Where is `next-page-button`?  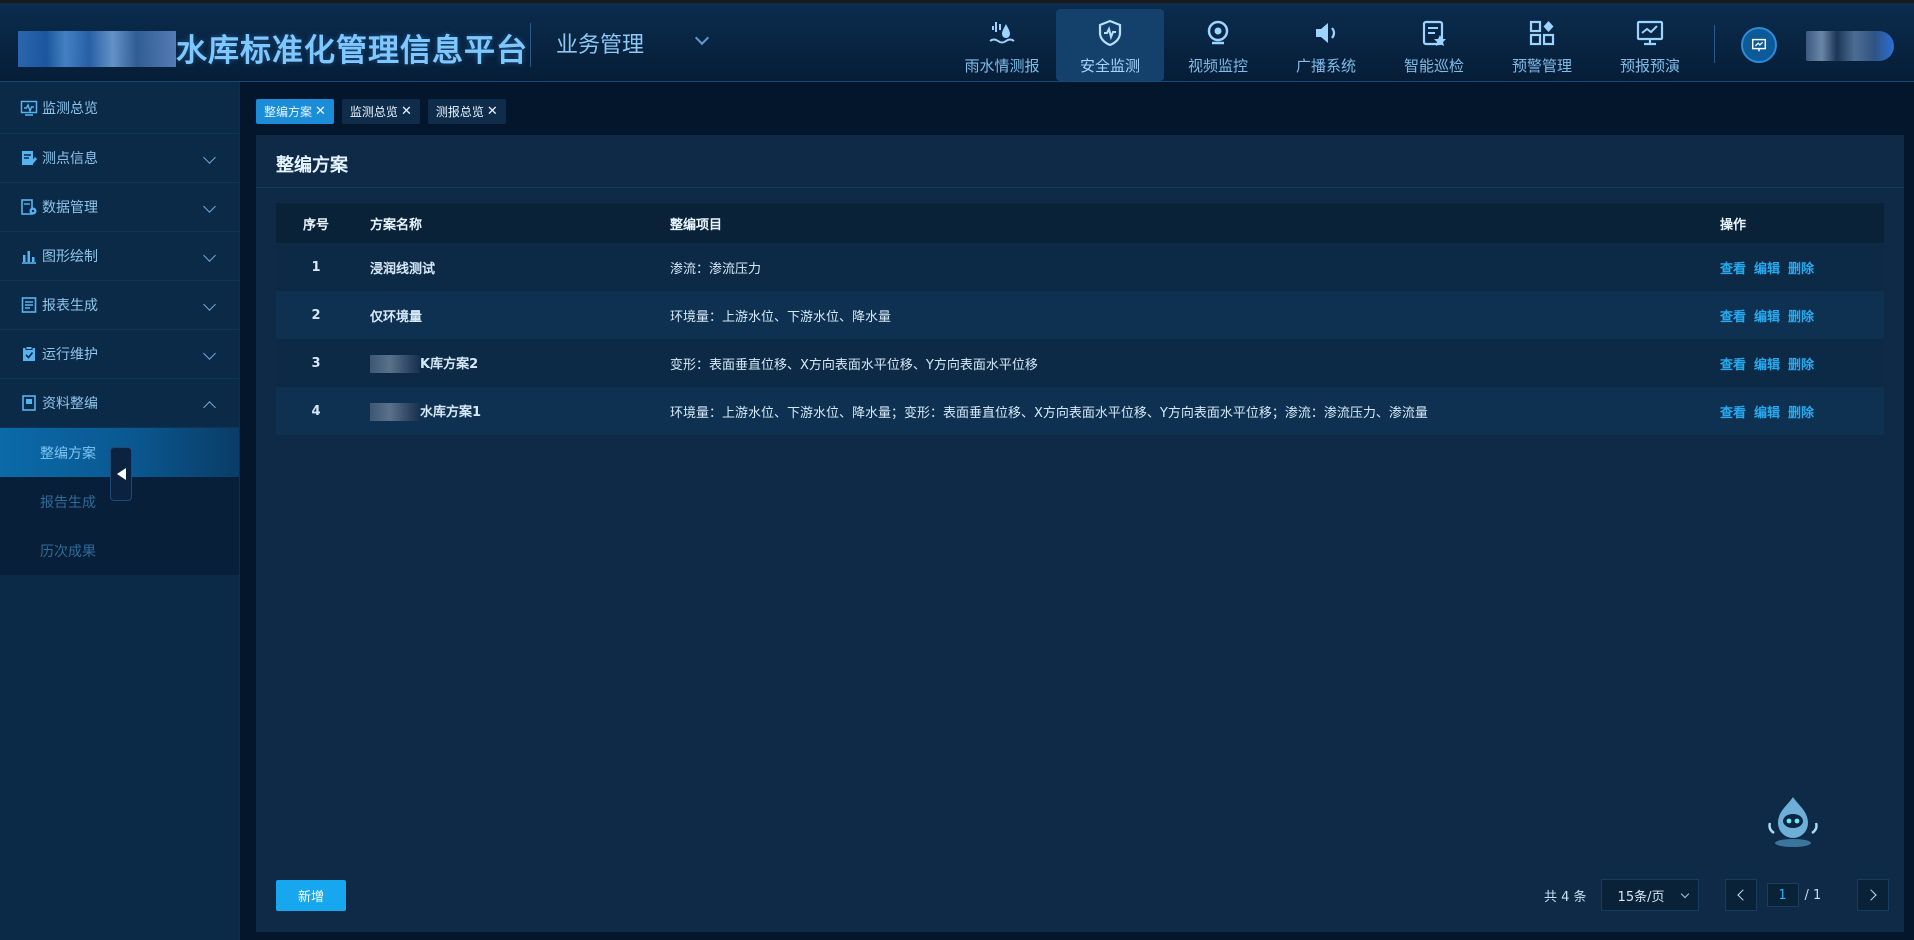 next-page-button is located at coordinates (1873, 895).